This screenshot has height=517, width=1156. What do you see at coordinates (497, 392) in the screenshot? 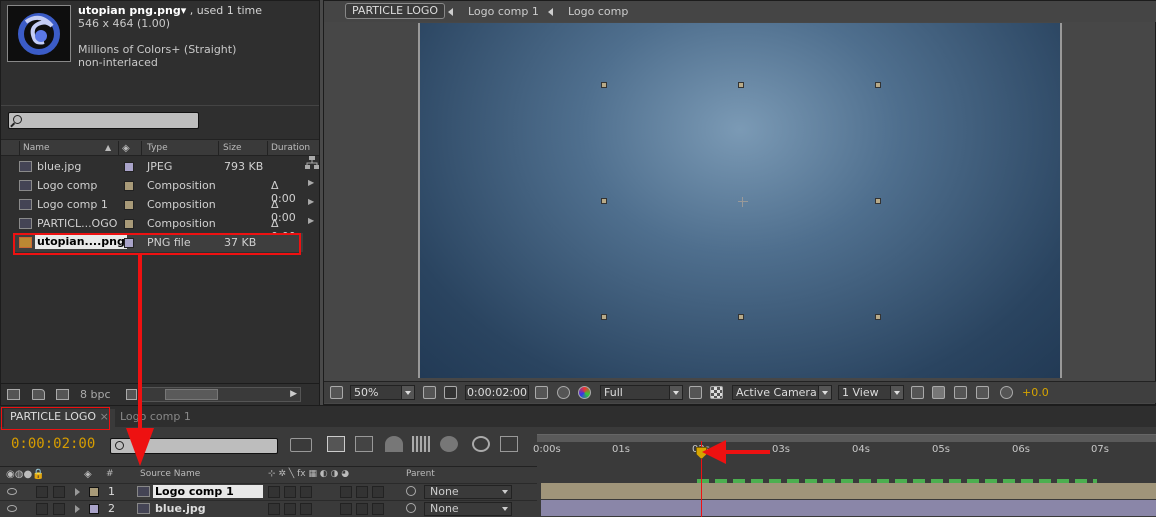
I see `current-time-field: 0:00:02:00` at bounding box center [497, 392].